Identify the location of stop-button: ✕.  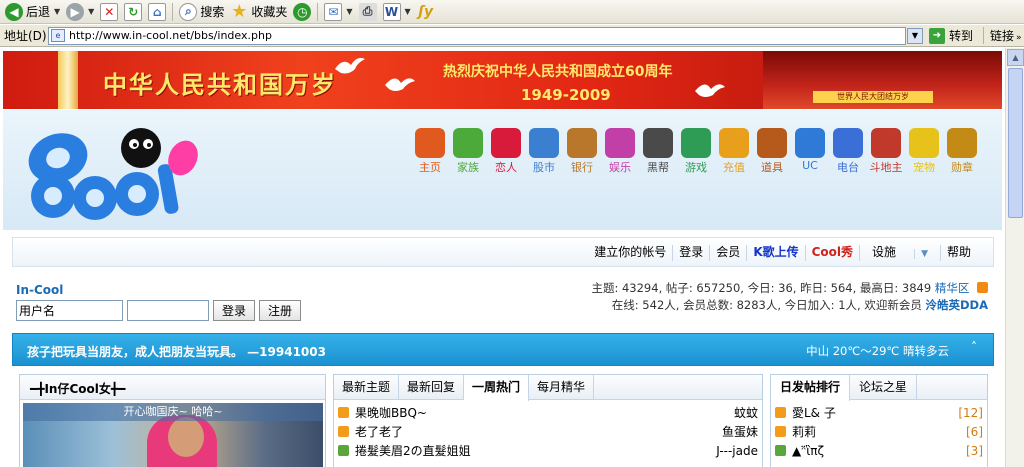
(109, 12).